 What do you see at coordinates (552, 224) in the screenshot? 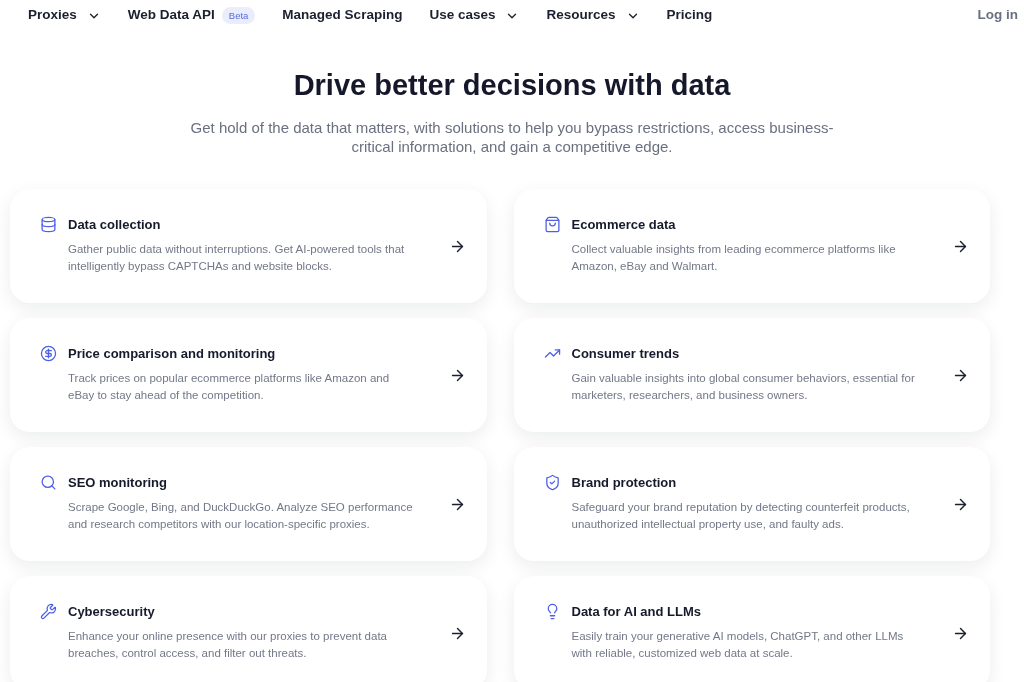
I see `shopping-bag-icon` at bounding box center [552, 224].